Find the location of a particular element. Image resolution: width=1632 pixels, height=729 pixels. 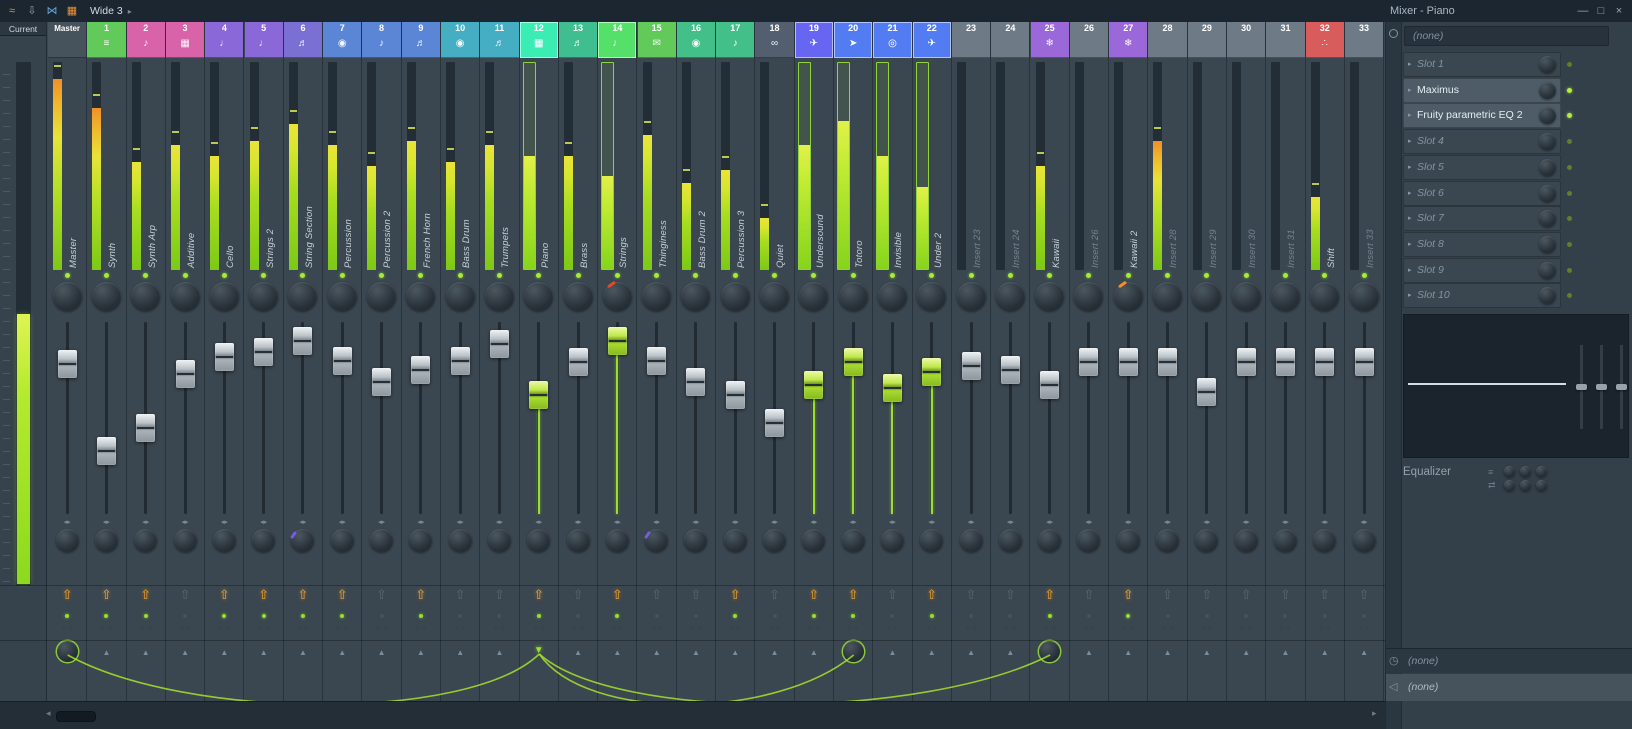

channel-tab: 12 ▦ is located at coordinates (538, 40).